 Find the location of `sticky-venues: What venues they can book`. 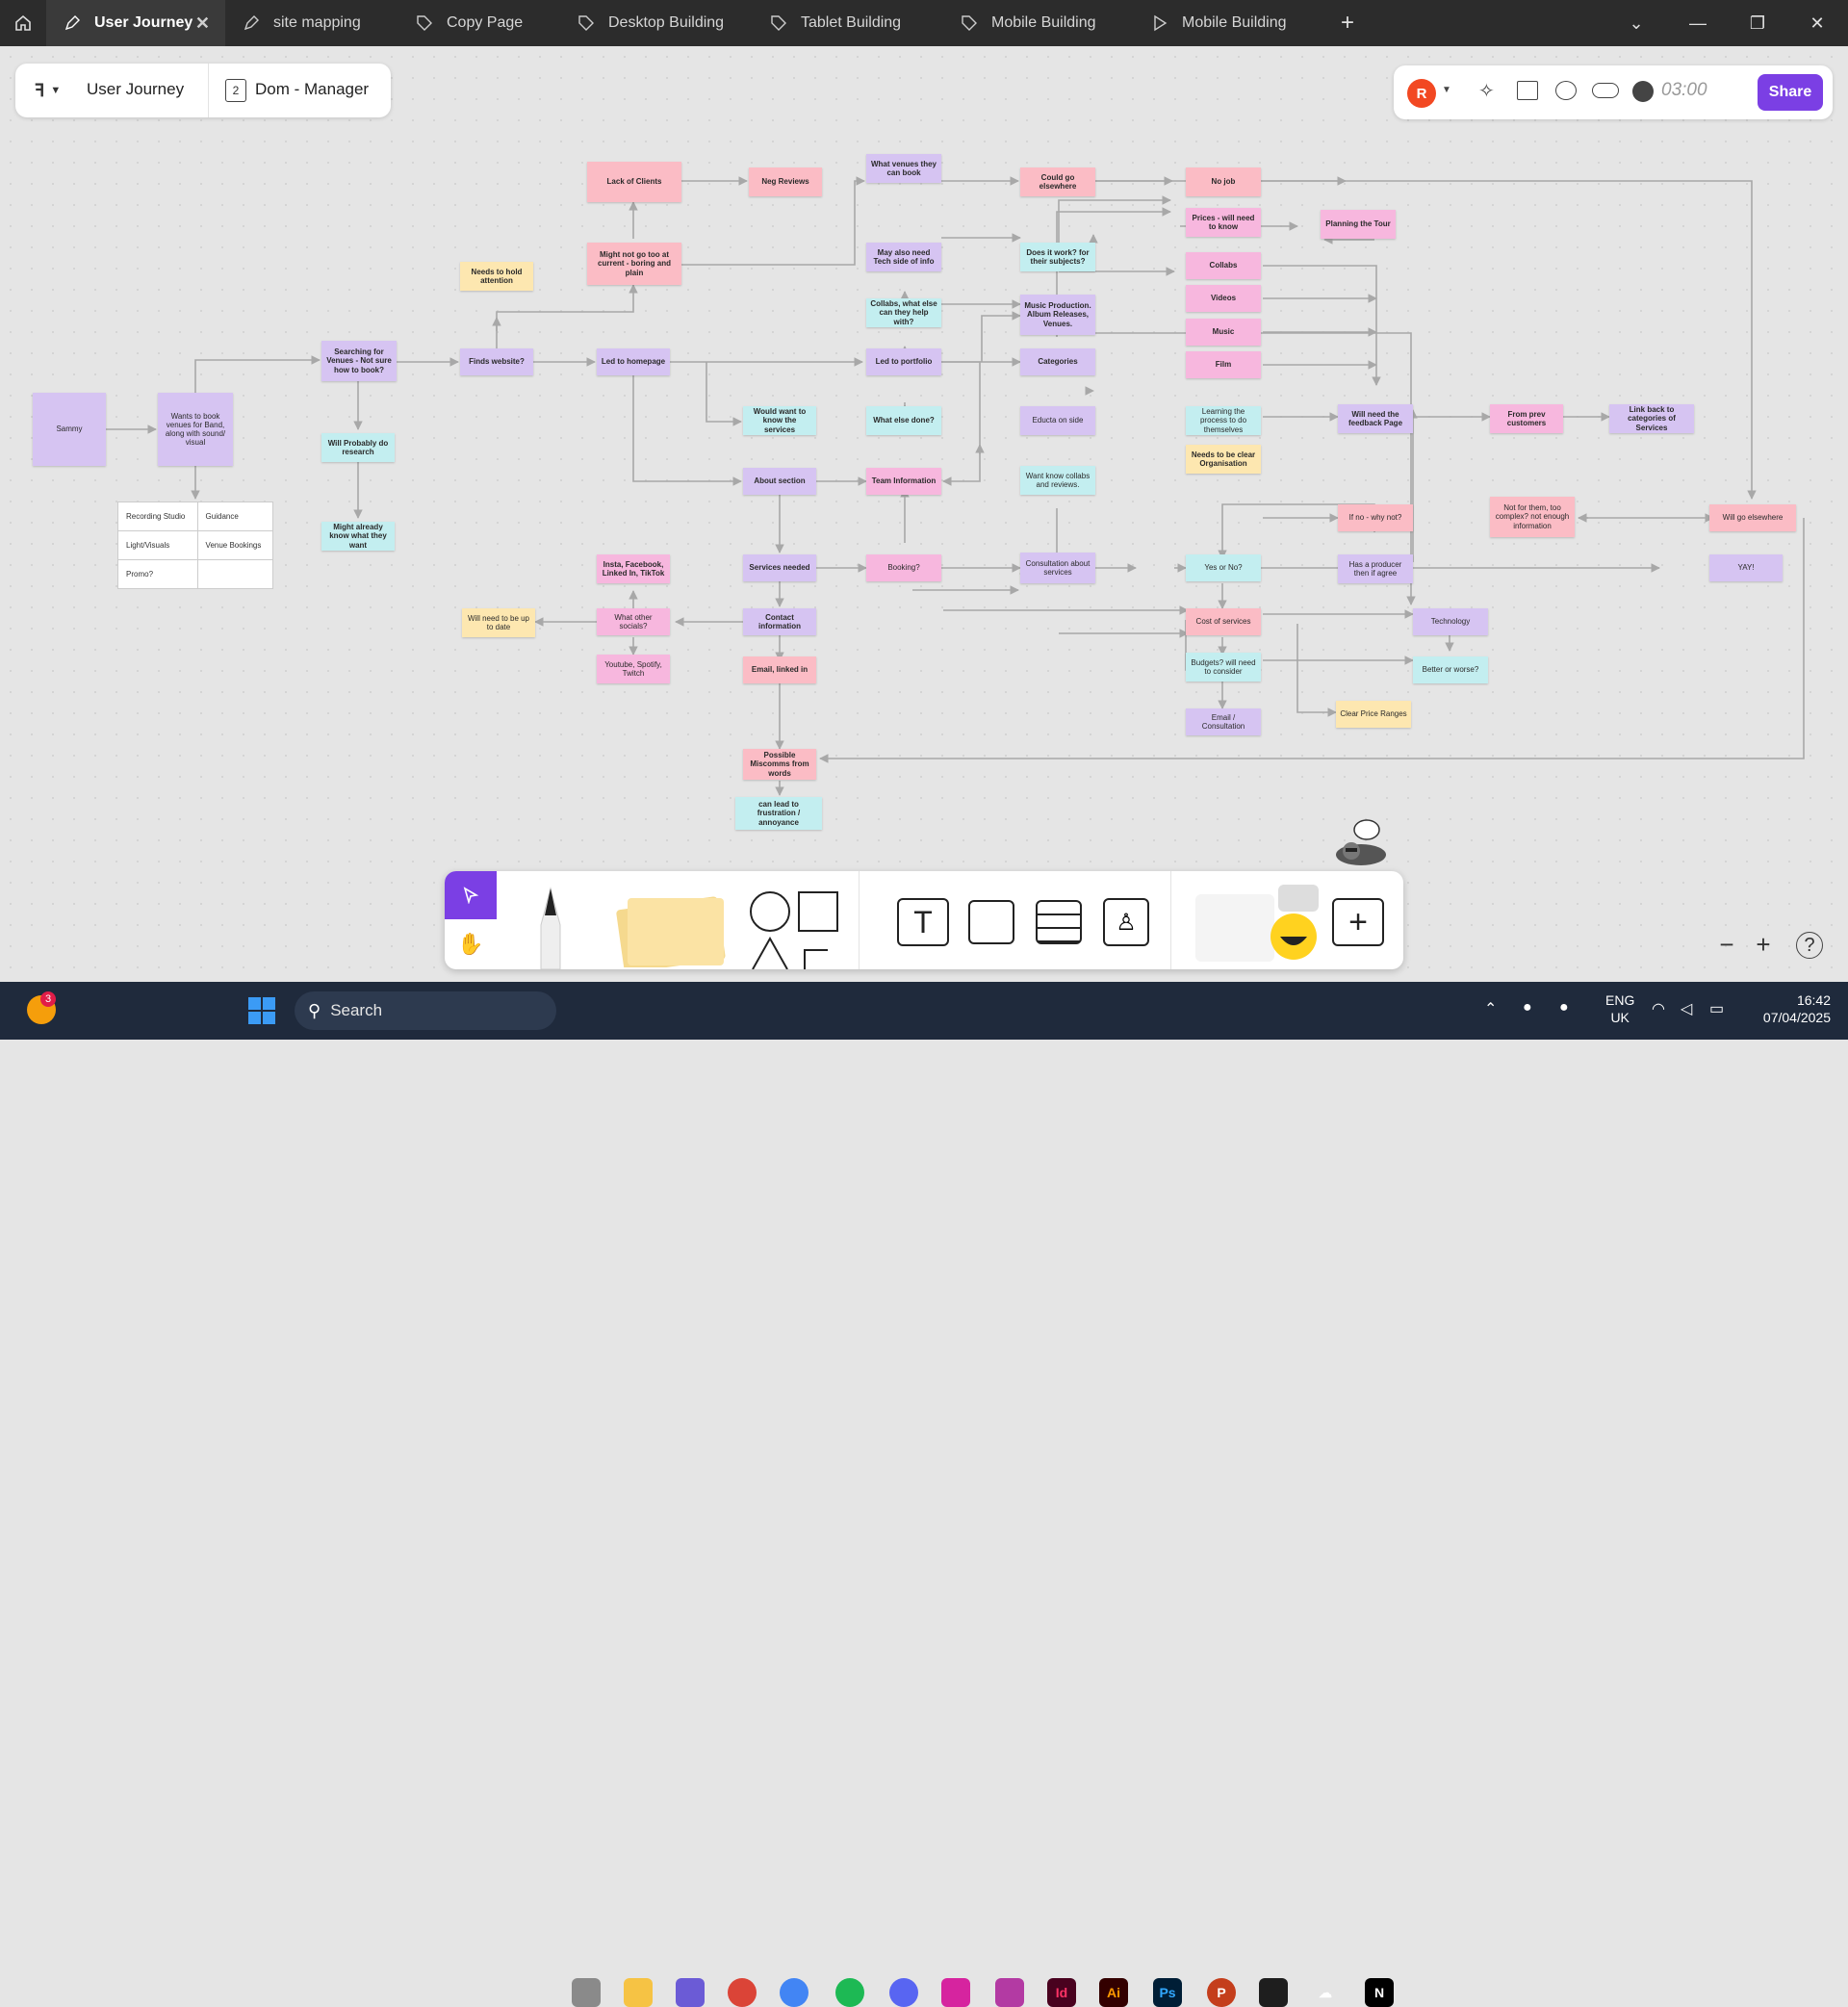

sticky-venues: What venues they can book is located at coordinates (903, 168).